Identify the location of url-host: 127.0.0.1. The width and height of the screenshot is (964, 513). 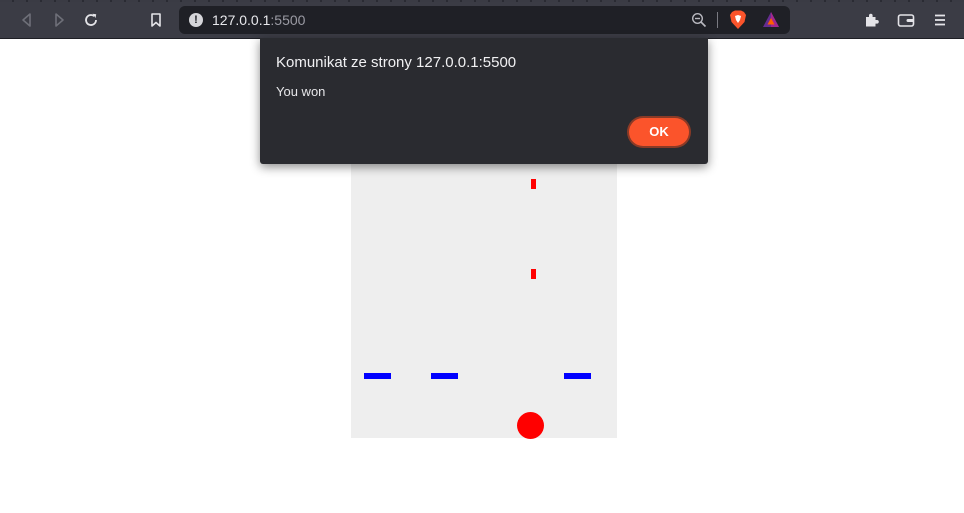
(241, 20).